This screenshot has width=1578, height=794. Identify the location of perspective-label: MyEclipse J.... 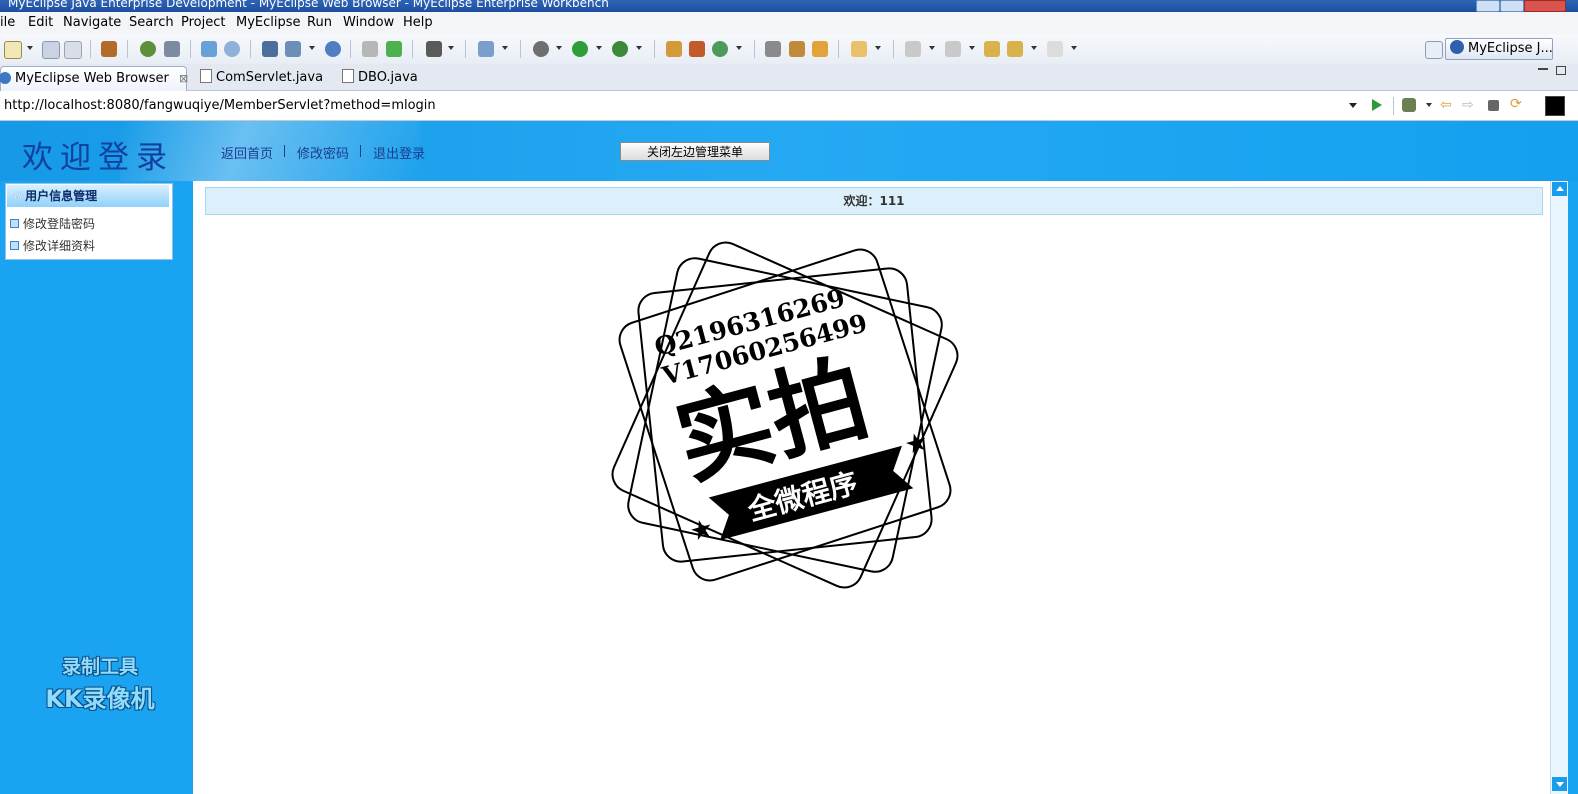
(1510, 48).